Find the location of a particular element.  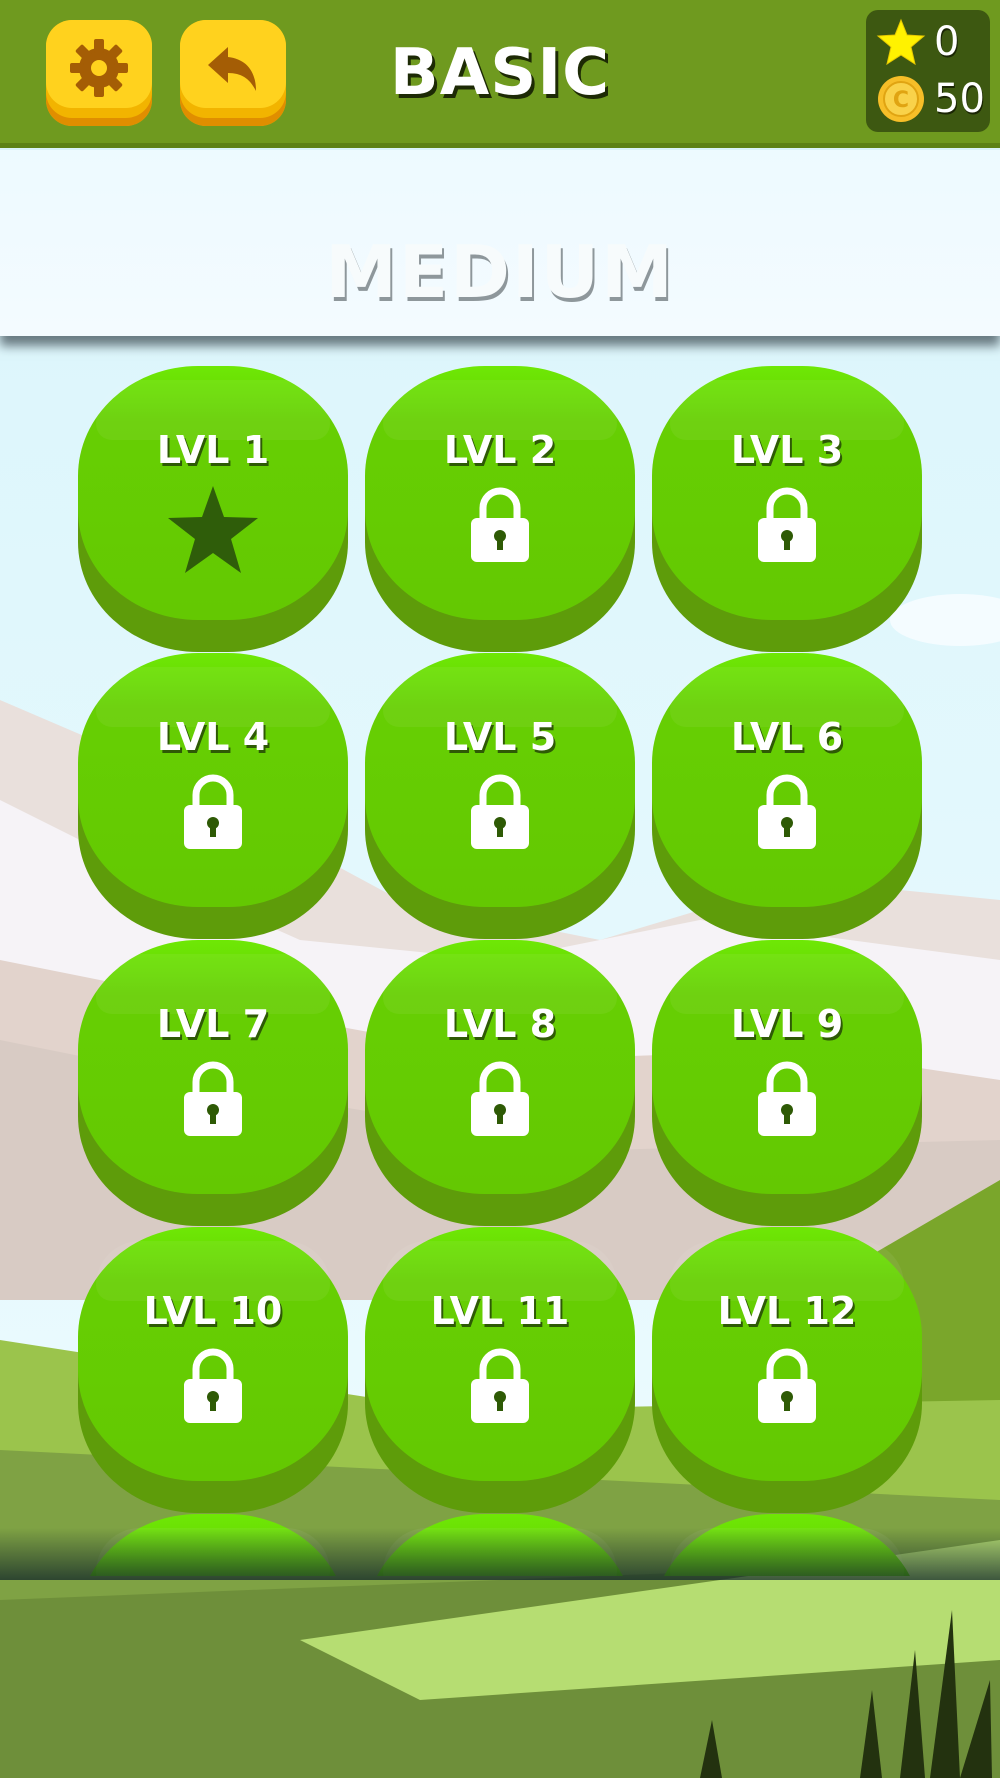

level-button-4: LVL 4 is located at coordinates (213, 796).